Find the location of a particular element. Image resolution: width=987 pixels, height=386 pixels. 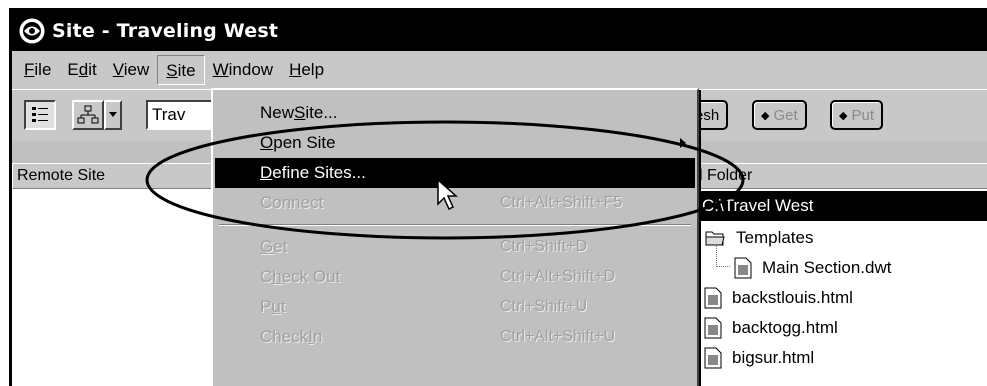

menu-item-get: Get Ctrl+Shift+D is located at coordinates (455, 247).